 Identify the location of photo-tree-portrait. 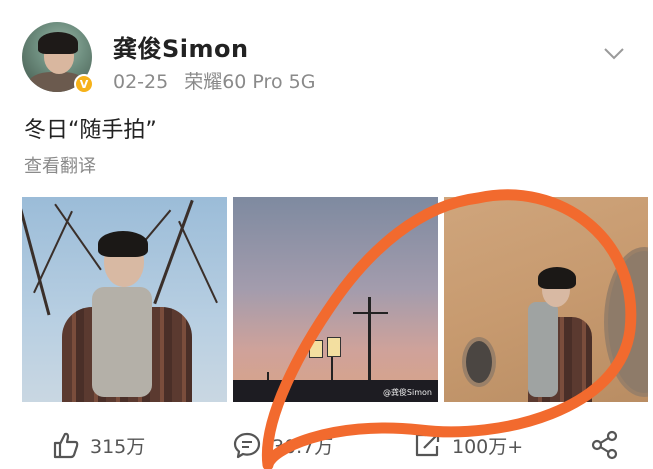
(124, 299).